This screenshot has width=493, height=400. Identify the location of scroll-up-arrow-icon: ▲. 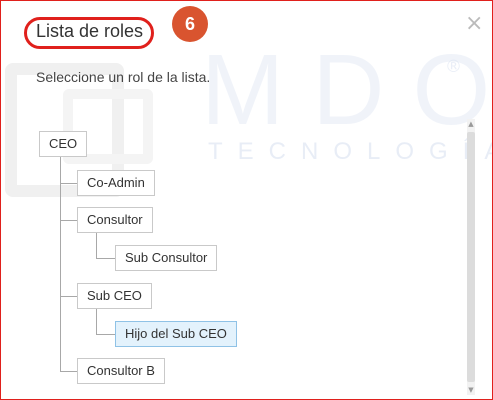
(471, 124).